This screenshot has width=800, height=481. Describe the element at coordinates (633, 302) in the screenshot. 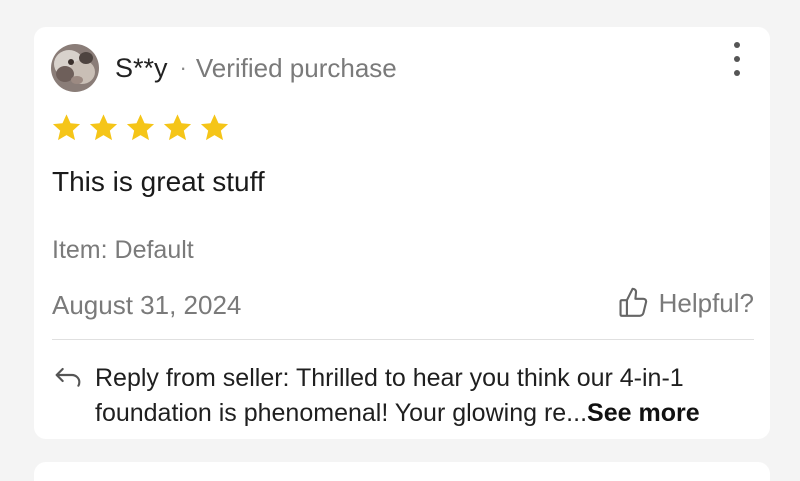

I see `thumbs-up-icon` at that location.